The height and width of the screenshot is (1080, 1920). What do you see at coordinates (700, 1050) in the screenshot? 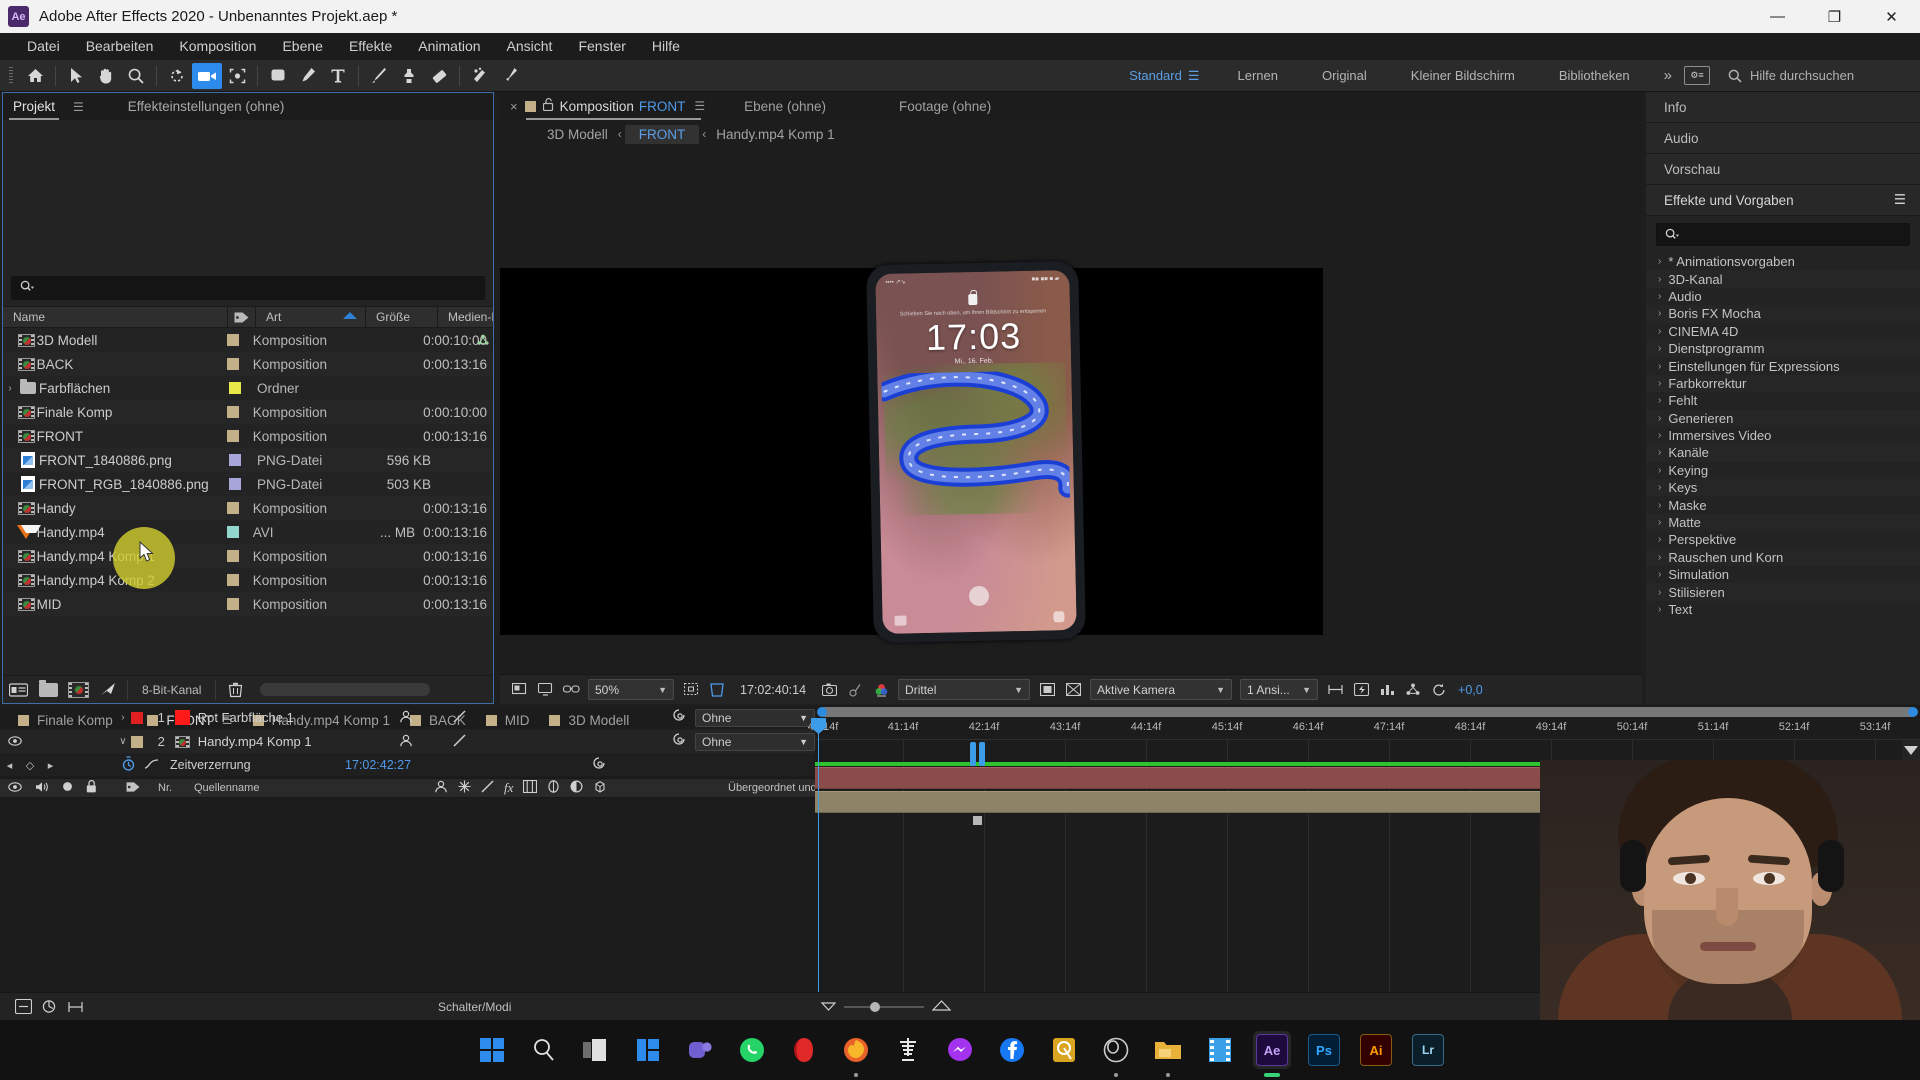
I see `teams-icon` at bounding box center [700, 1050].